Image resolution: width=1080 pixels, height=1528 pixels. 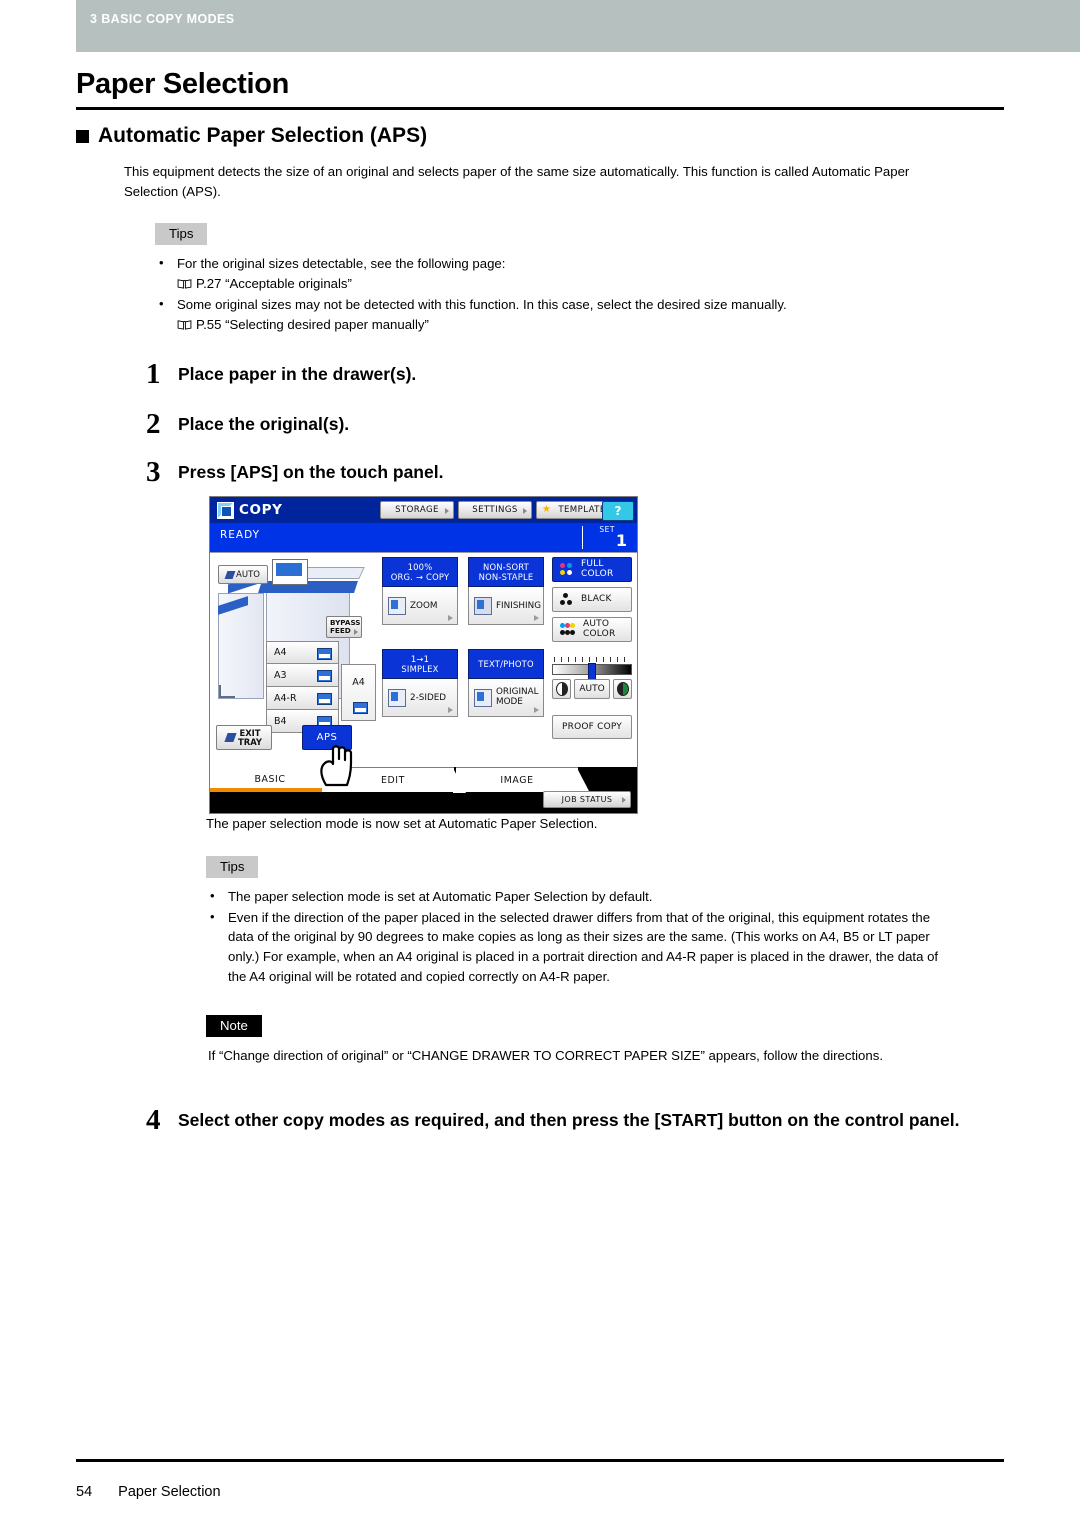 What do you see at coordinates (495, 510) in the screenshot?
I see `settings-button: SETTINGS` at bounding box center [495, 510].